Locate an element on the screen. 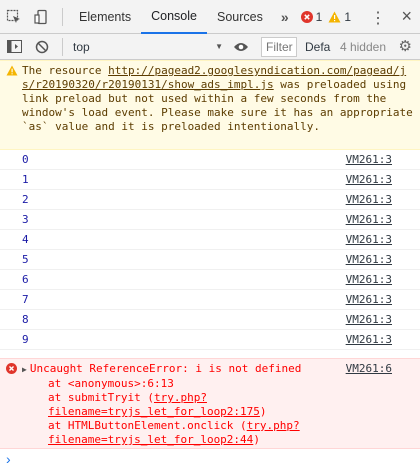 Image resolution: width=420 pixels, height=469 pixels. context-selector: top ▼ is located at coordinates (151, 47).